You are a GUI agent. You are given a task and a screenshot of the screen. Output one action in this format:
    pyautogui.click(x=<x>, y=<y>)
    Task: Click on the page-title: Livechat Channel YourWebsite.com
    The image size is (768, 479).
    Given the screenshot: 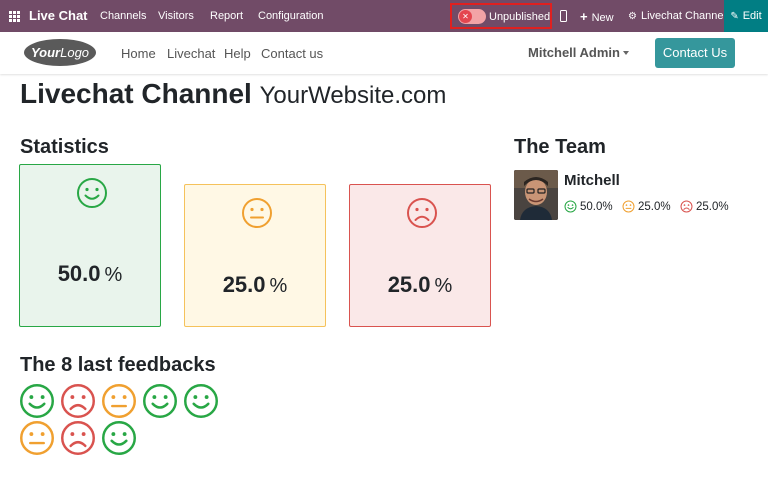 What is the action you would take?
    pyautogui.click(x=233, y=94)
    